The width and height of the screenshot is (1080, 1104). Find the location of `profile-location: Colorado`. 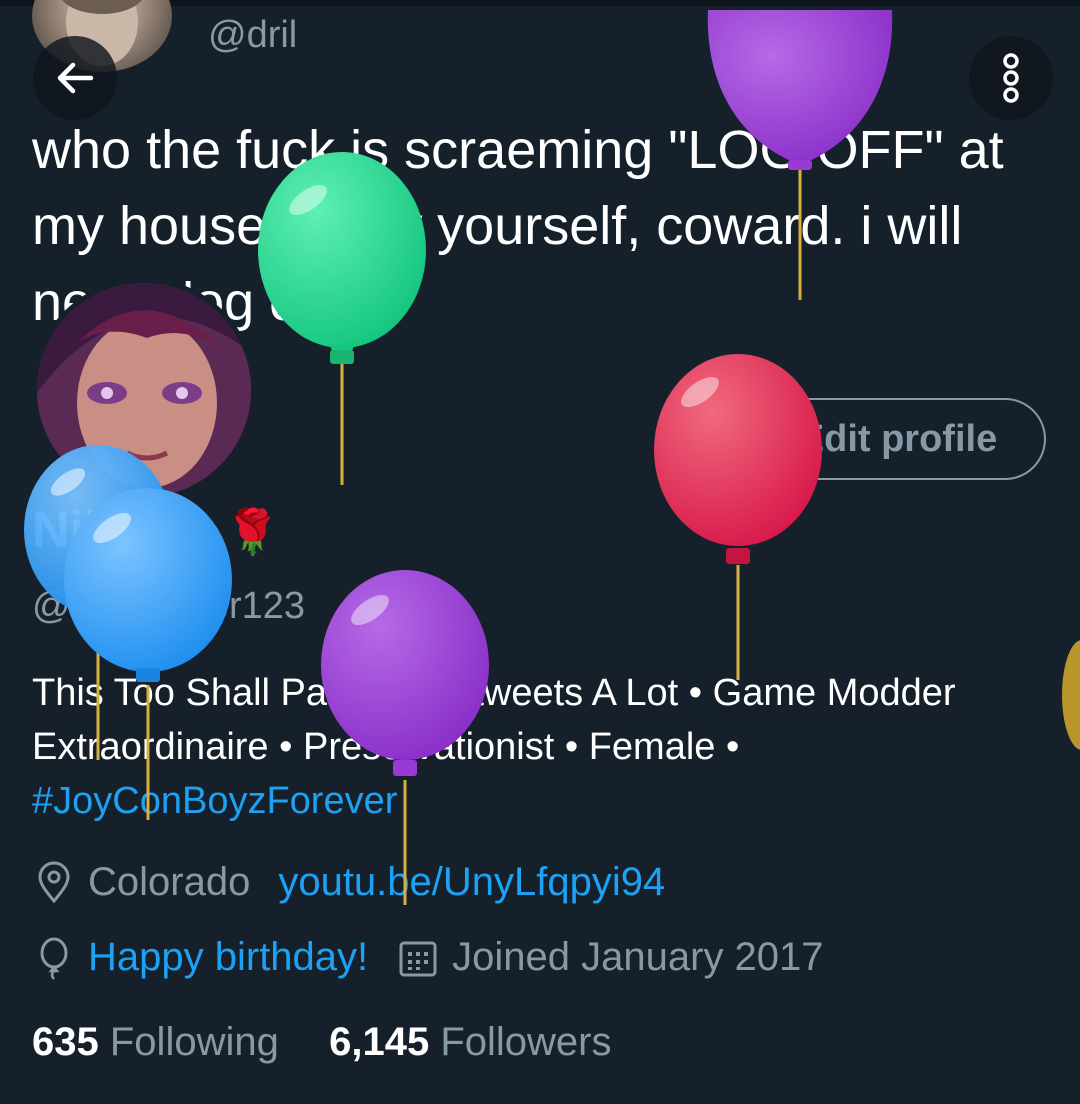

profile-location: Colorado is located at coordinates (169, 882).